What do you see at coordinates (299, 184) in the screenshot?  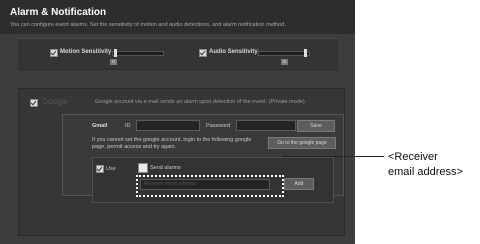 I see `add-button: Add` at bounding box center [299, 184].